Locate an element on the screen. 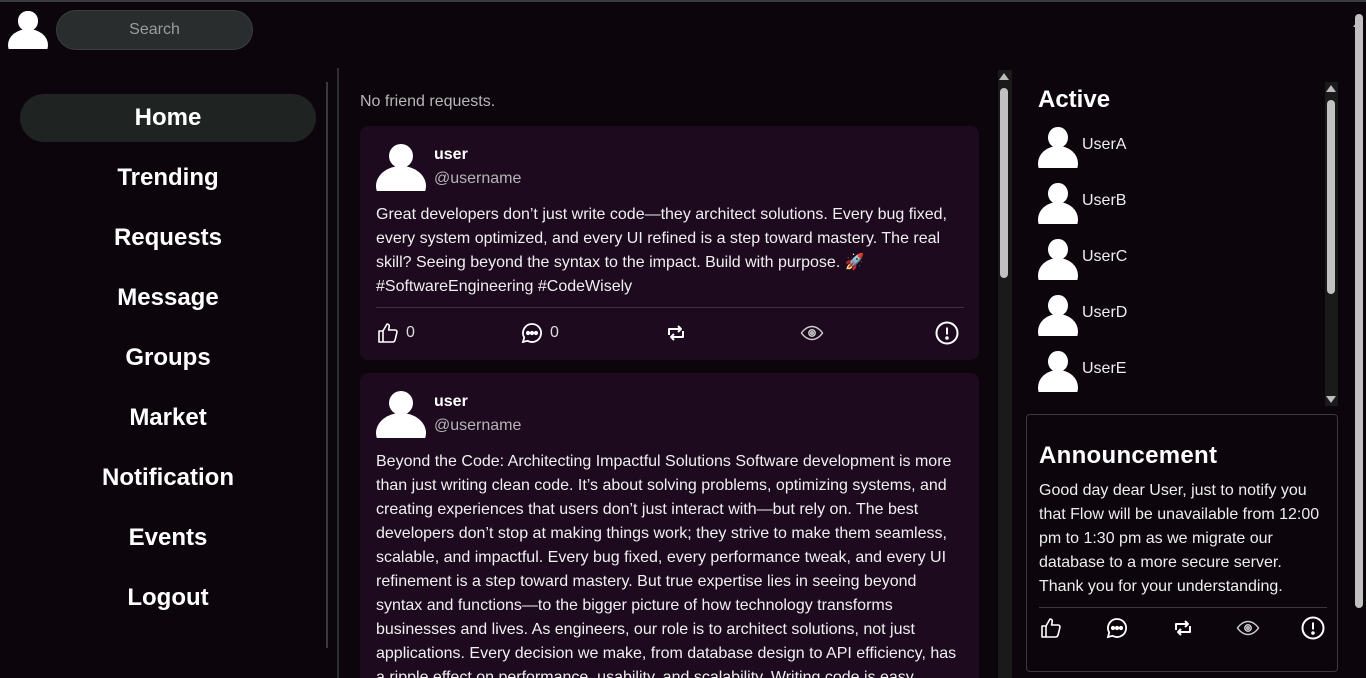 This screenshot has width=1366, height=678. view-button is located at coordinates (812, 333).